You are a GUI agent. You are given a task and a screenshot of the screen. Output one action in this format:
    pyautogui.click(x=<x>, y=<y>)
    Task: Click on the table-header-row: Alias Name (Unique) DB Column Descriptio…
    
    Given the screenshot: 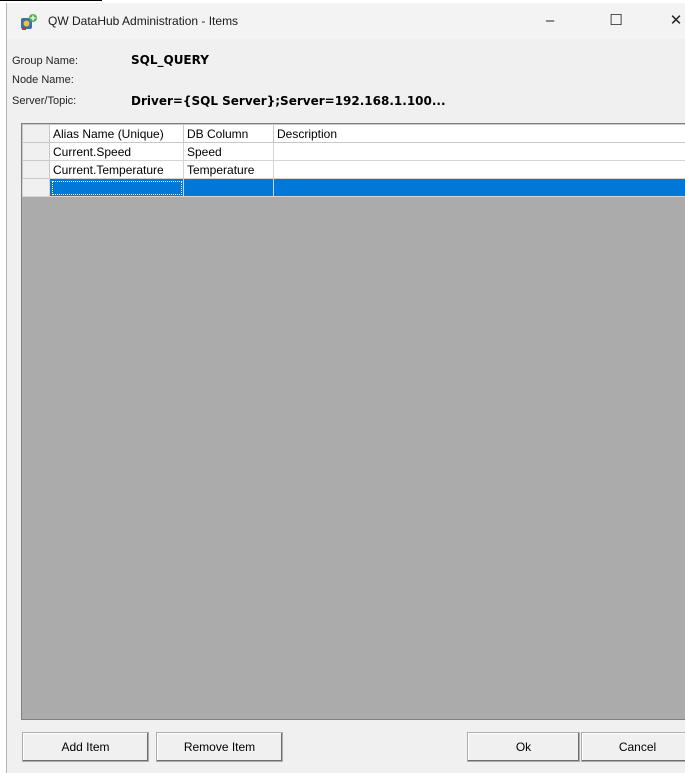 What is the action you would take?
    pyautogui.click(x=353, y=133)
    